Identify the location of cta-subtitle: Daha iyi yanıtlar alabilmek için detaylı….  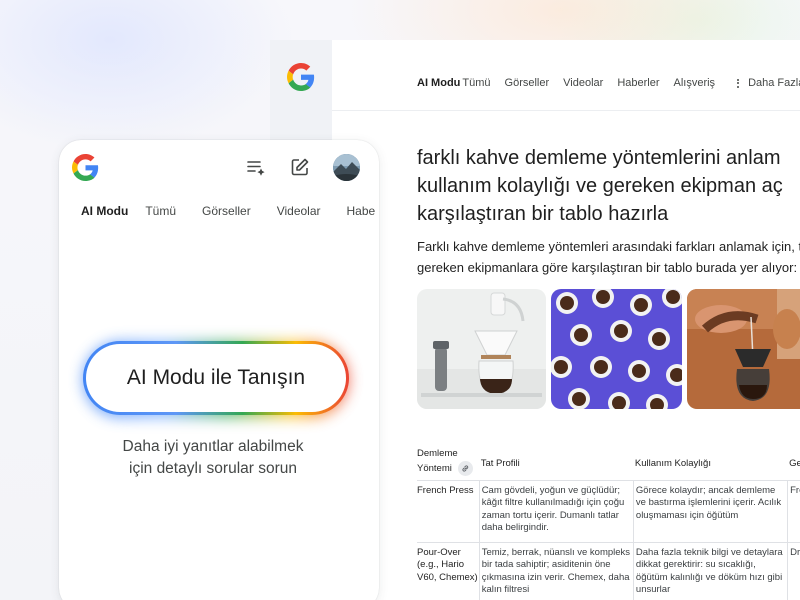
(213, 458).